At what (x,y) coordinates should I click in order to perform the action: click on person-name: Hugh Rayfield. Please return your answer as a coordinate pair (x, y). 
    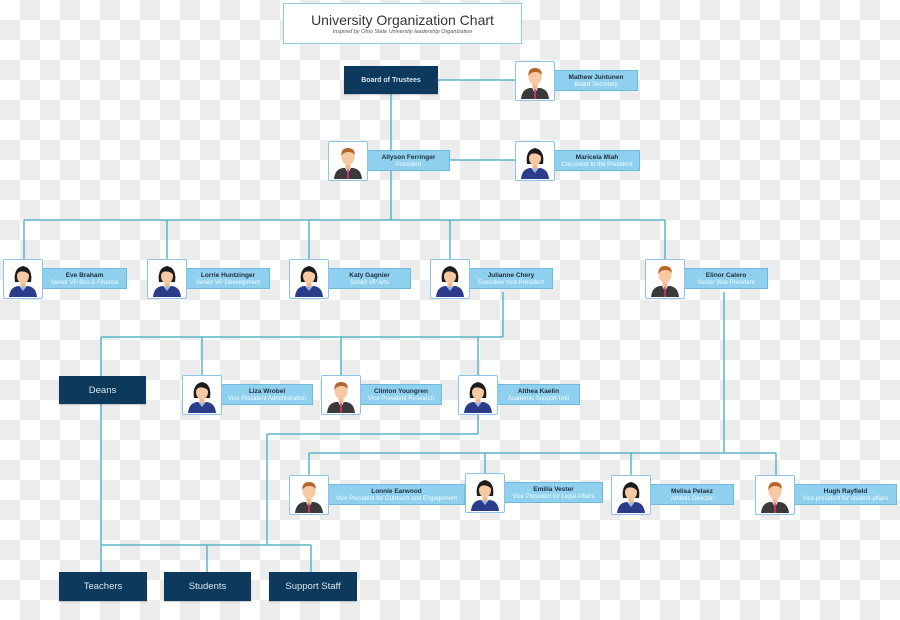
    Looking at the image, I should click on (845, 491).